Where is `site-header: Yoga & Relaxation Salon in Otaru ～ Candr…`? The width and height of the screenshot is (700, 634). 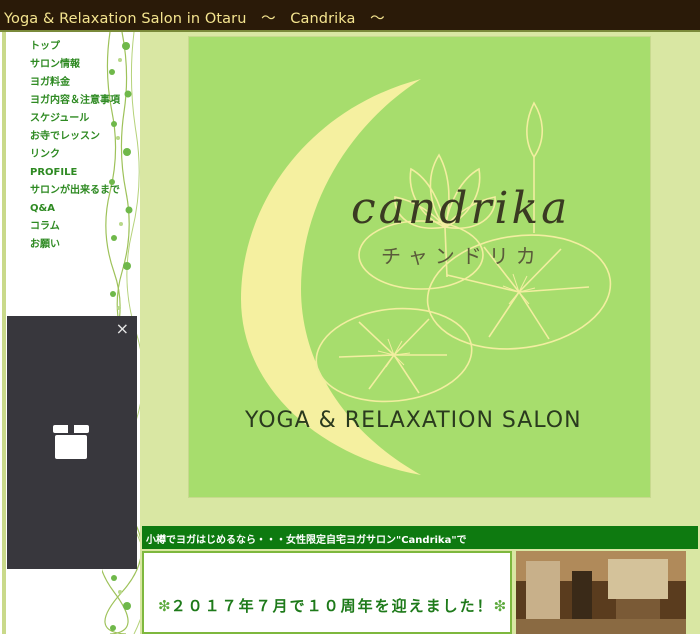
site-header: Yoga & Relaxation Salon in Otaru ～ Candr… is located at coordinates (350, 16).